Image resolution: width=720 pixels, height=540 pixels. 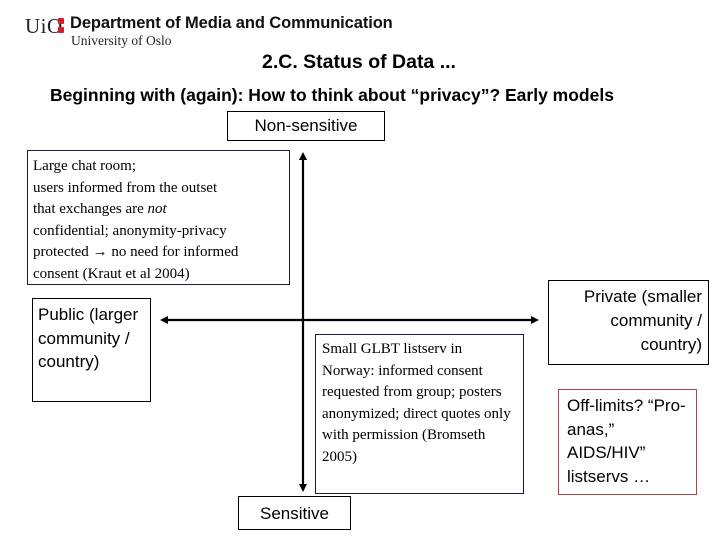 What do you see at coordinates (90, 209) in the screenshot?
I see `chatroom-text: that exchanges are` at bounding box center [90, 209].